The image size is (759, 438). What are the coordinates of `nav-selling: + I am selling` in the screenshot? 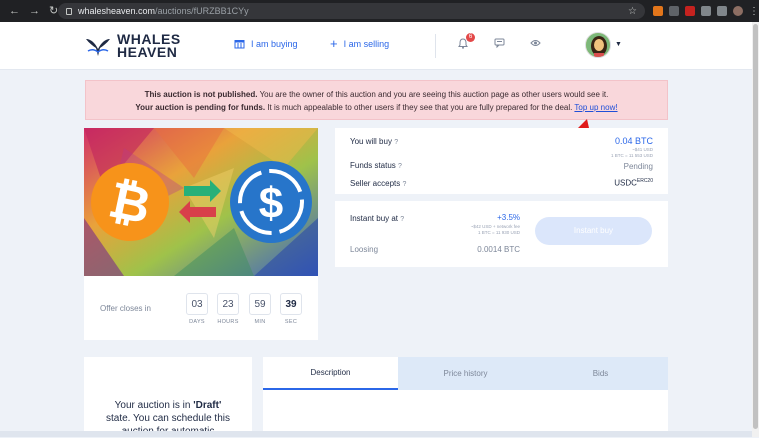 It's located at (360, 43).